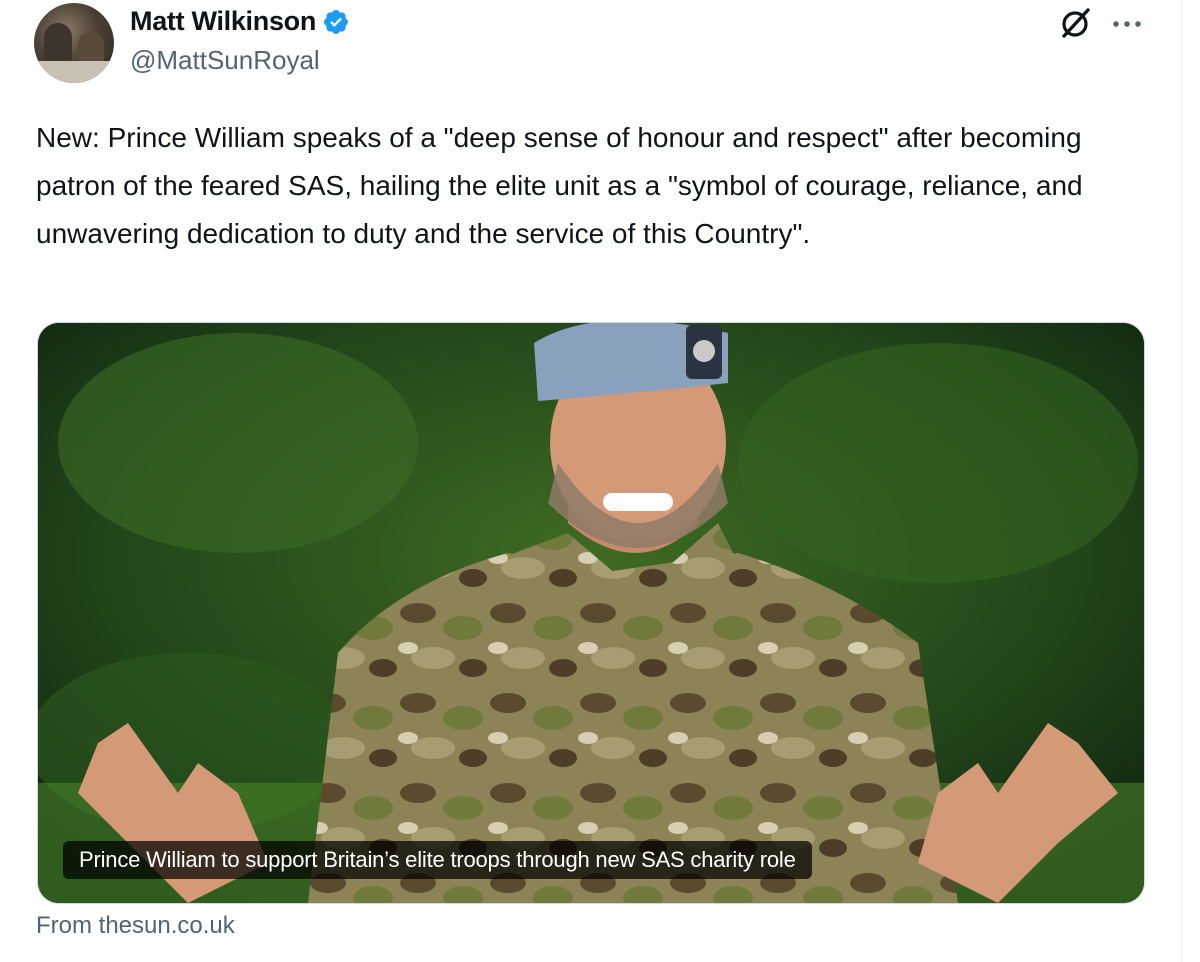 This screenshot has height=962, width=1200. What do you see at coordinates (58, 43) in the screenshot?
I see `avatar-figure-left` at bounding box center [58, 43].